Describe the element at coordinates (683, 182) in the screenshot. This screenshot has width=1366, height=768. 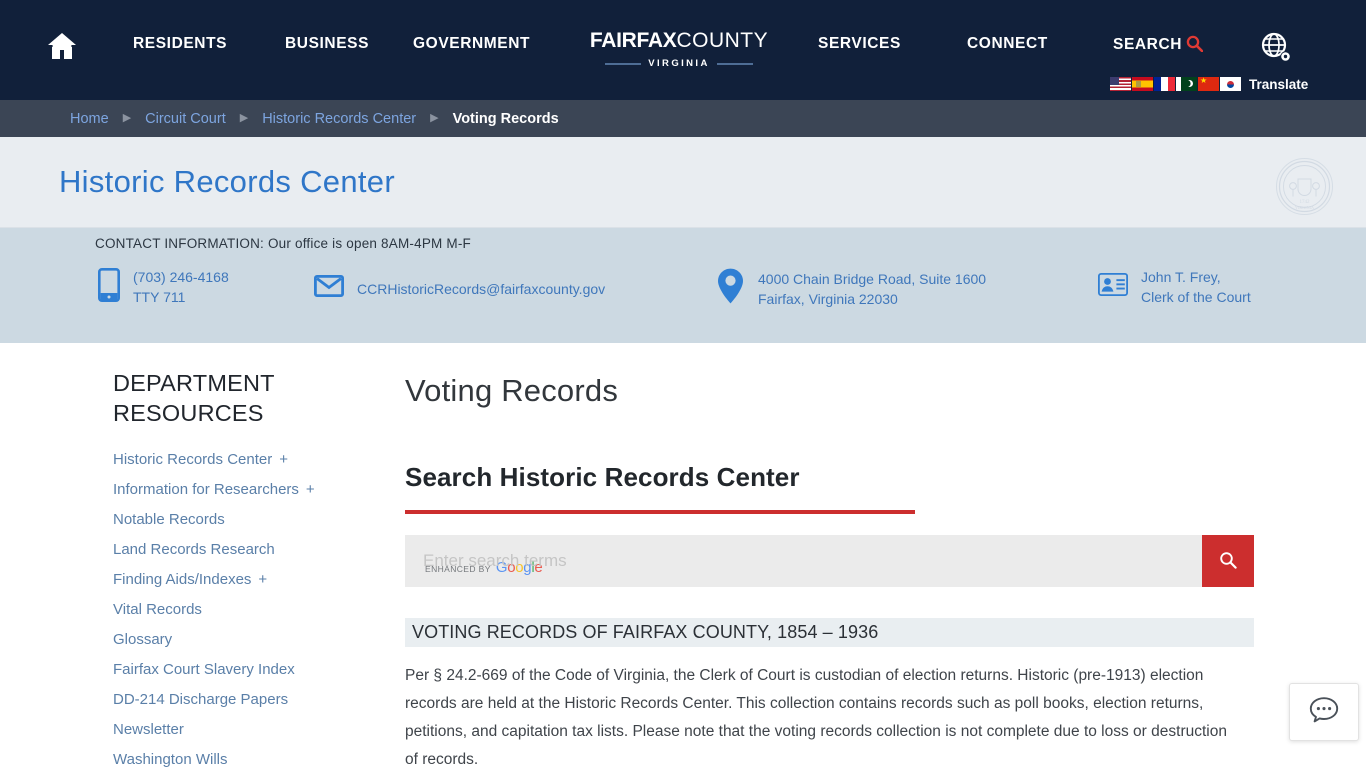
I see `page-title-band: Historic Records Center 1742 VIRGINIA` at that location.